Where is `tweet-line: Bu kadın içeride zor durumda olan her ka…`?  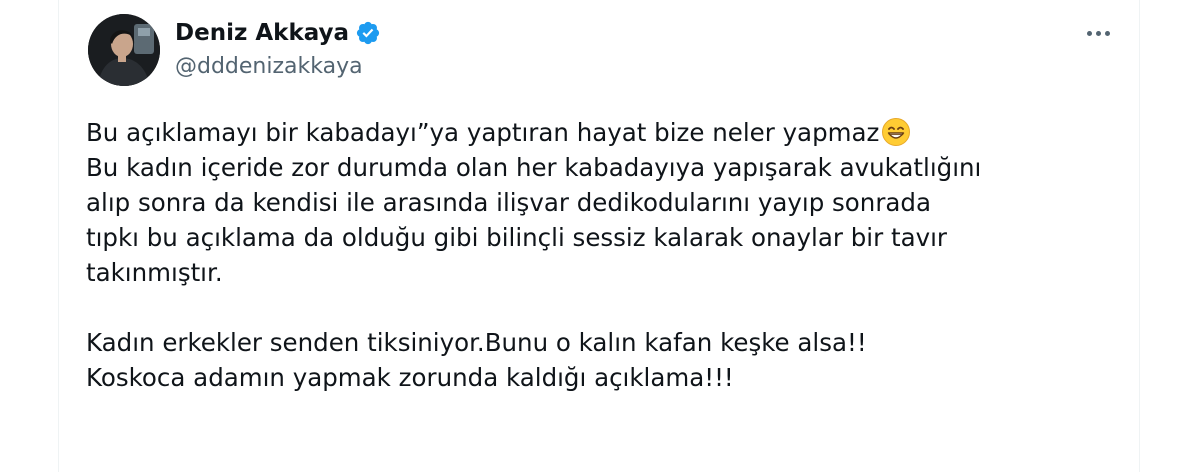 tweet-line: Bu kadın içeride zor durumda olan her ka… is located at coordinates (534, 167).